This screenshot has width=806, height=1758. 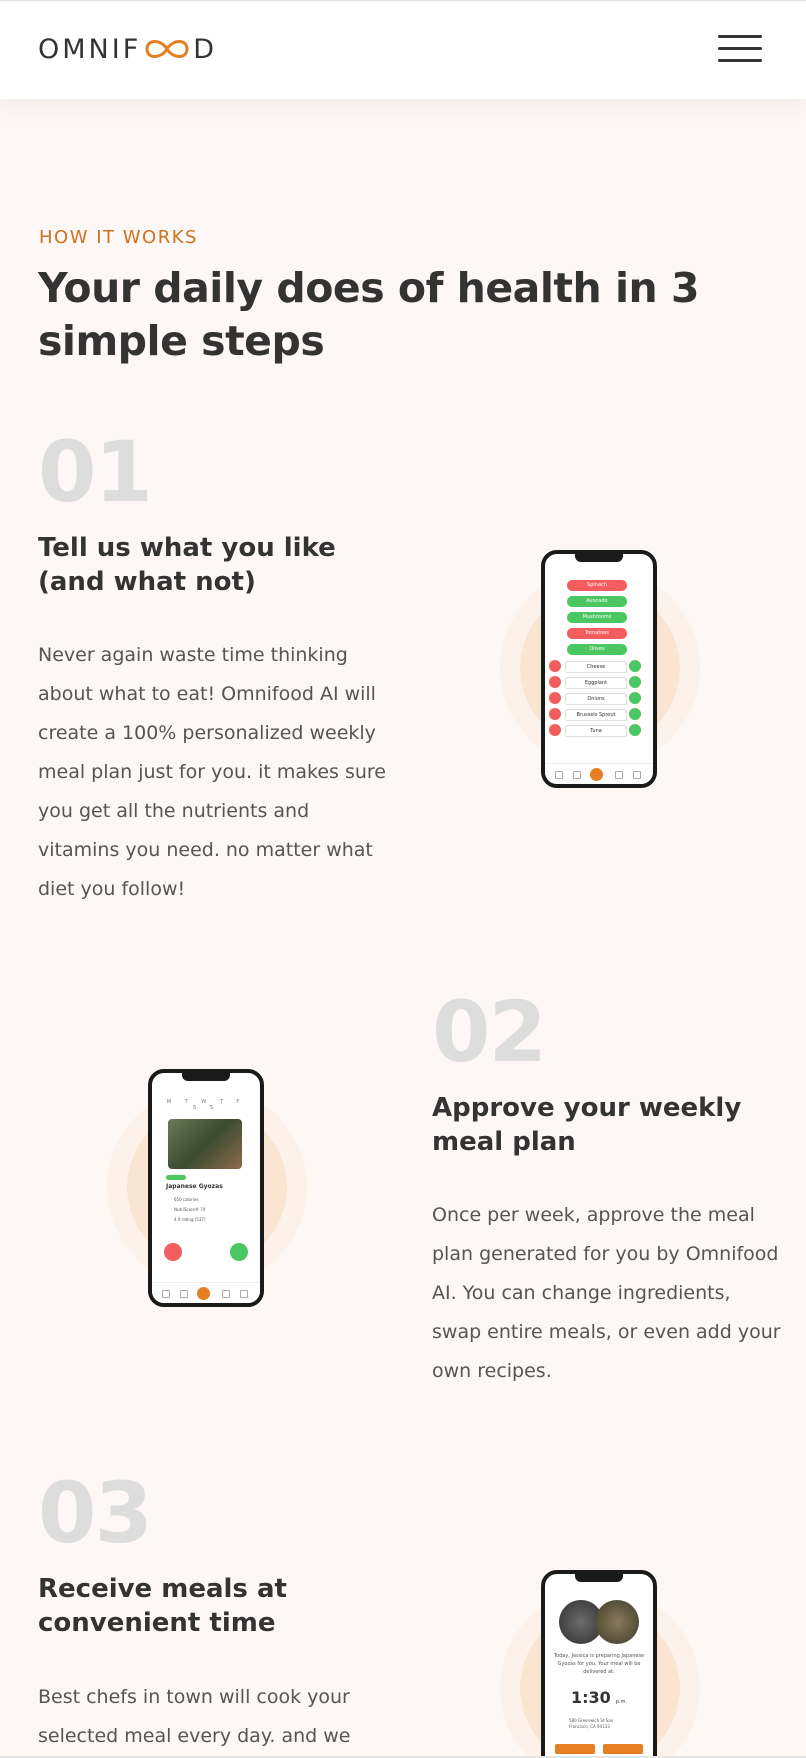 What do you see at coordinates (597, 649) in the screenshot?
I see `preference-pill: Olives` at bounding box center [597, 649].